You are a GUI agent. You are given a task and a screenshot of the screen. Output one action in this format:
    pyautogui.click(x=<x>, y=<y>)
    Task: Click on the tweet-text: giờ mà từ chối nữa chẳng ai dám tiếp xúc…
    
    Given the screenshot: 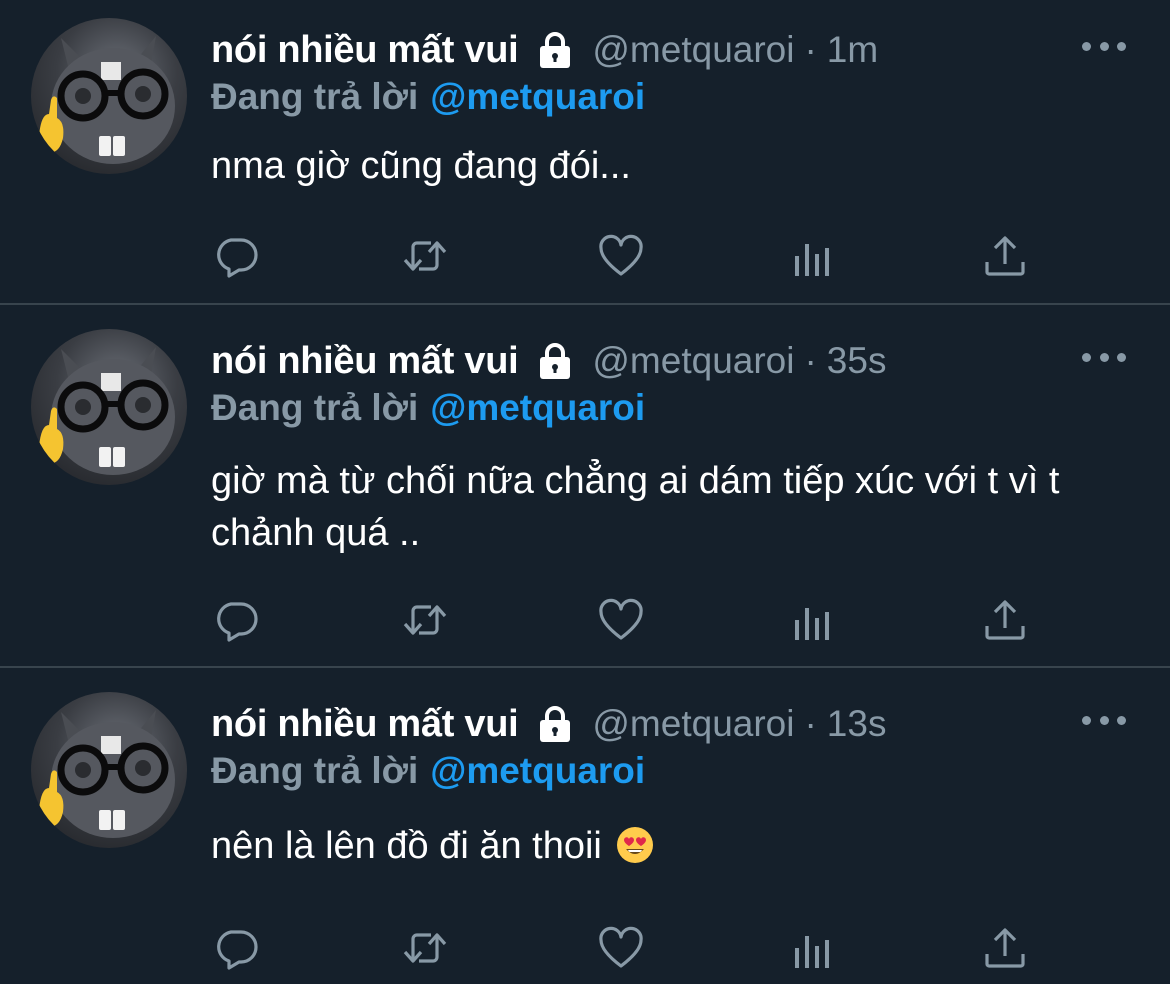 What is the action you would take?
    pyautogui.click(x=635, y=507)
    